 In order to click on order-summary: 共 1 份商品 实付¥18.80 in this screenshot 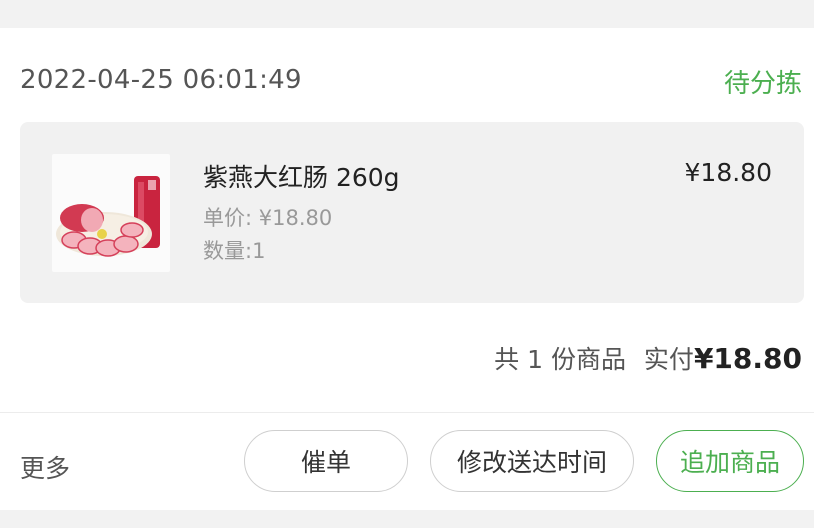, I will do `click(648, 358)`.